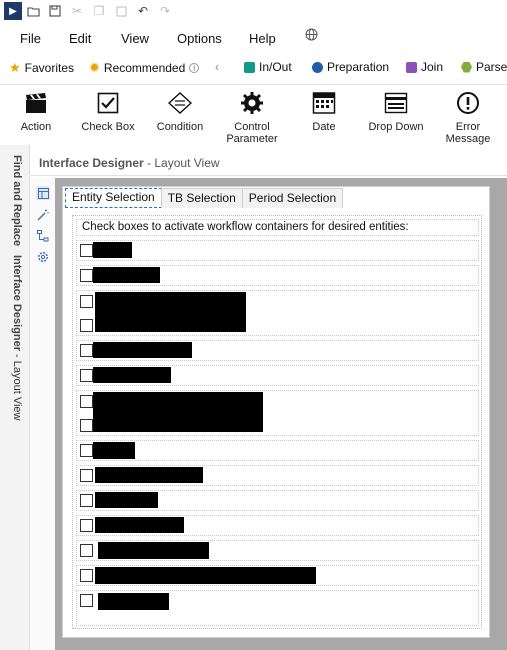 Image resolution: width=507 pixels, height=650 pixels. I want to click on tab-tb-selection: TB Selection, so click(201, 198).